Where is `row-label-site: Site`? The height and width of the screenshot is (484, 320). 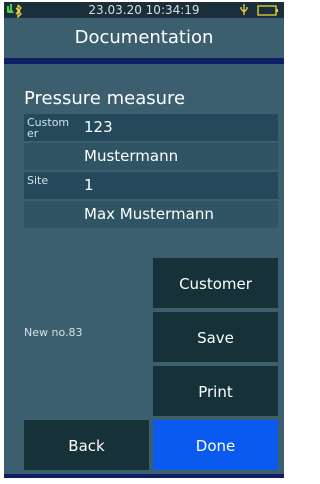 row-label-site: Site is located at coordinates (38, 181).